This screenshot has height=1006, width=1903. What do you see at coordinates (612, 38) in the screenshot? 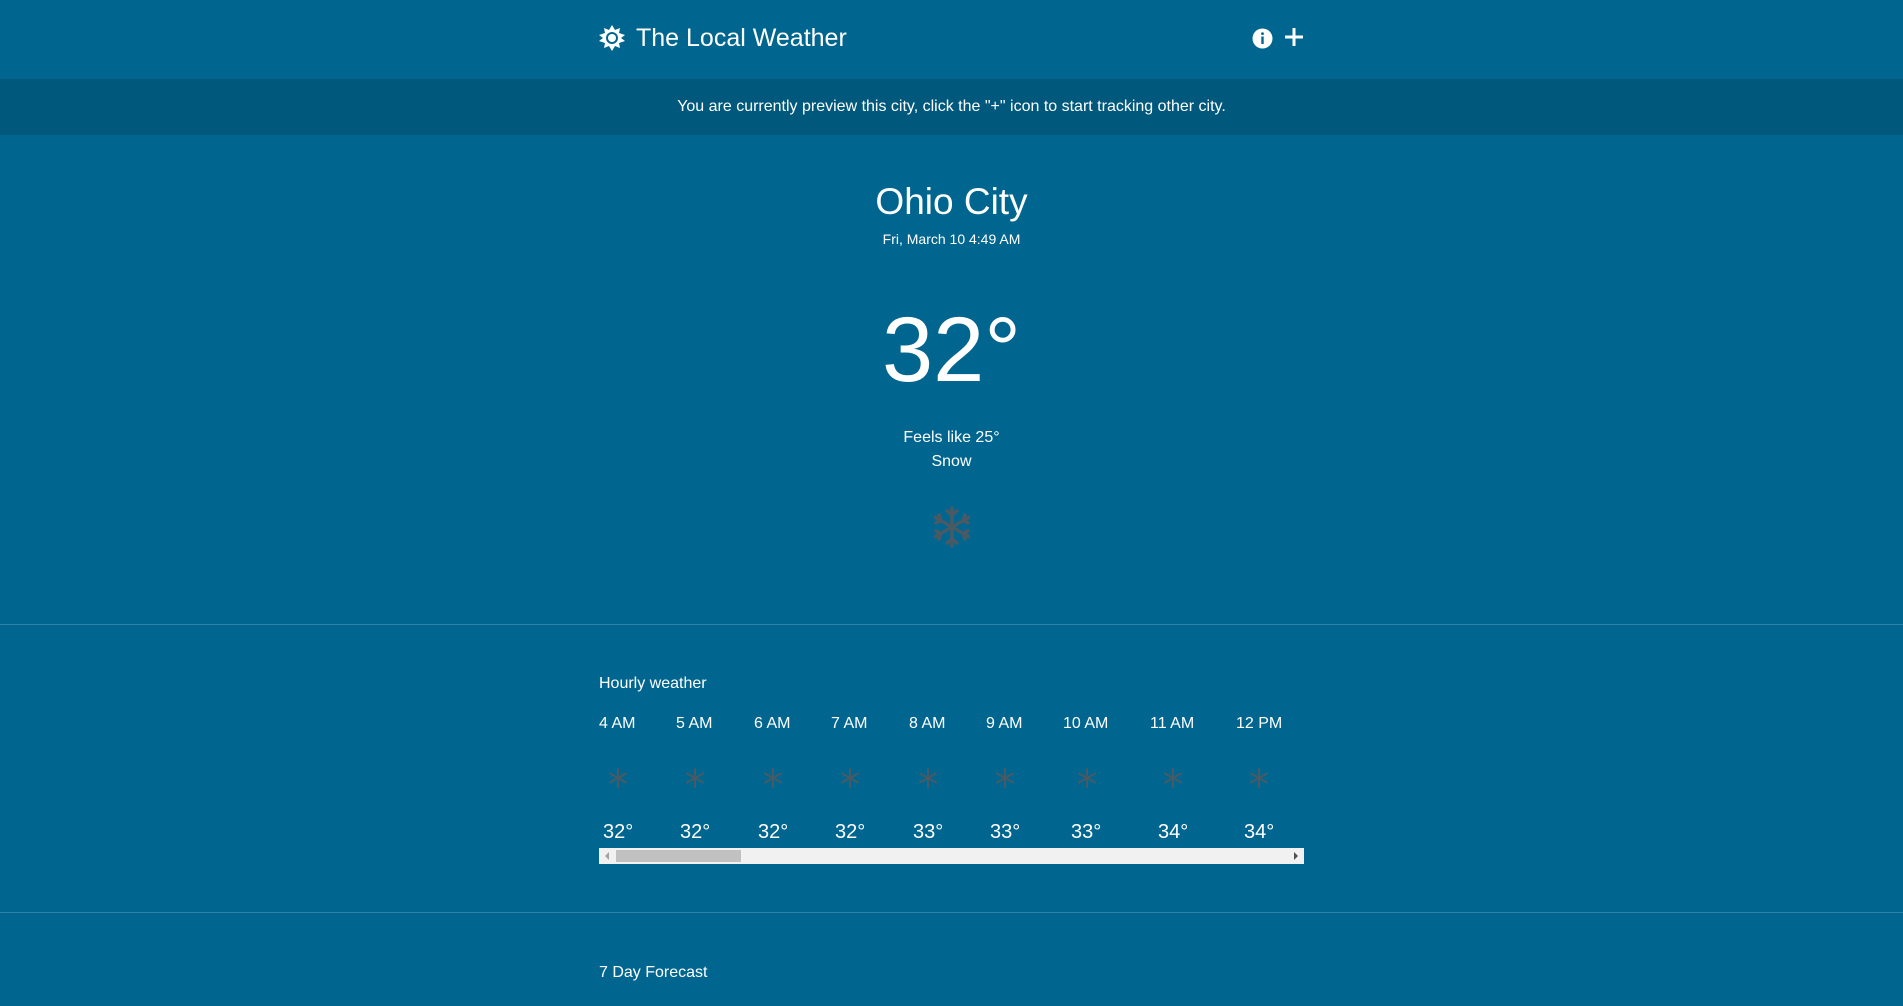
I see `sun-icon` at bounding box center [612, 38].